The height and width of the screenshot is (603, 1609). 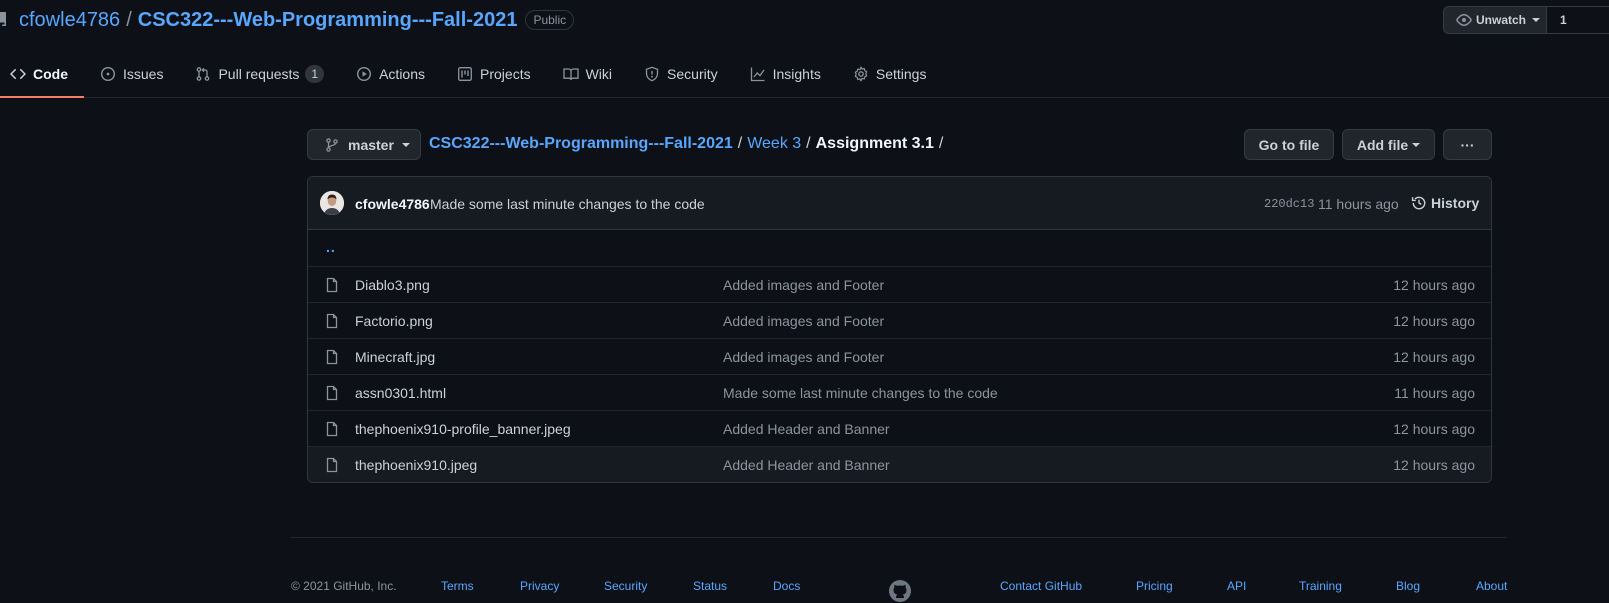 What do you see at coordinates (774, 144) in the screenshot?
I see `breadcrumb-folder-link: Week 3` at bounding box center [774, 144].